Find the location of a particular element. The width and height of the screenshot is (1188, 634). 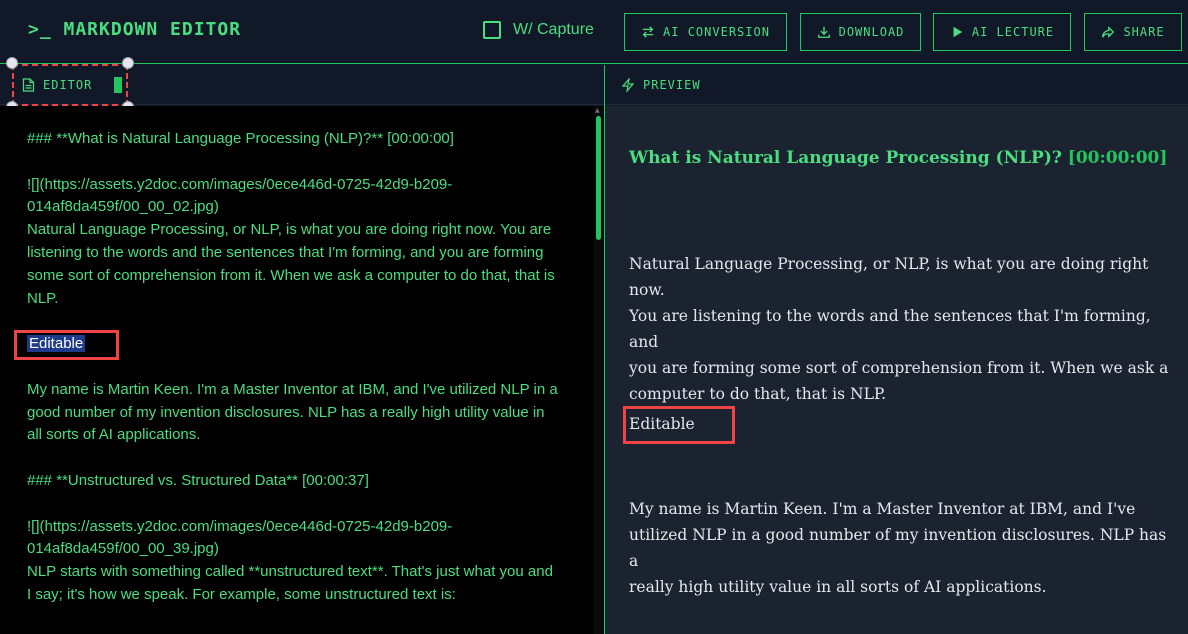

share-arrow-icon is located at coordinates (1108, 32).